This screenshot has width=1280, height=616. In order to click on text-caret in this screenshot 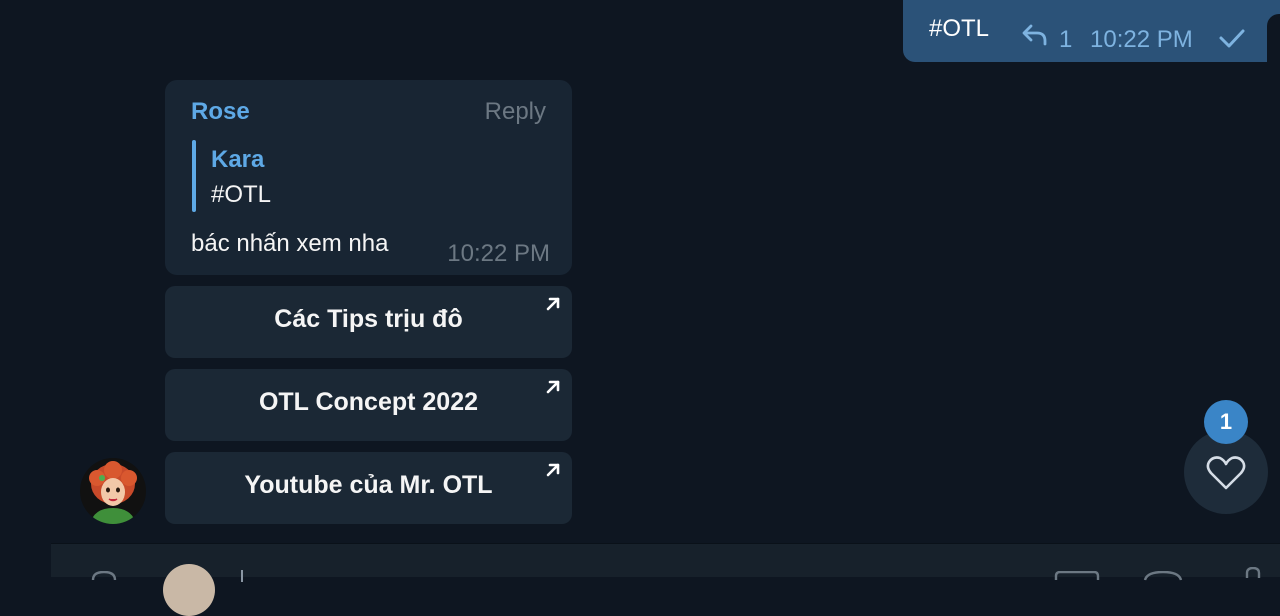, I will do `click(242, 576)`.